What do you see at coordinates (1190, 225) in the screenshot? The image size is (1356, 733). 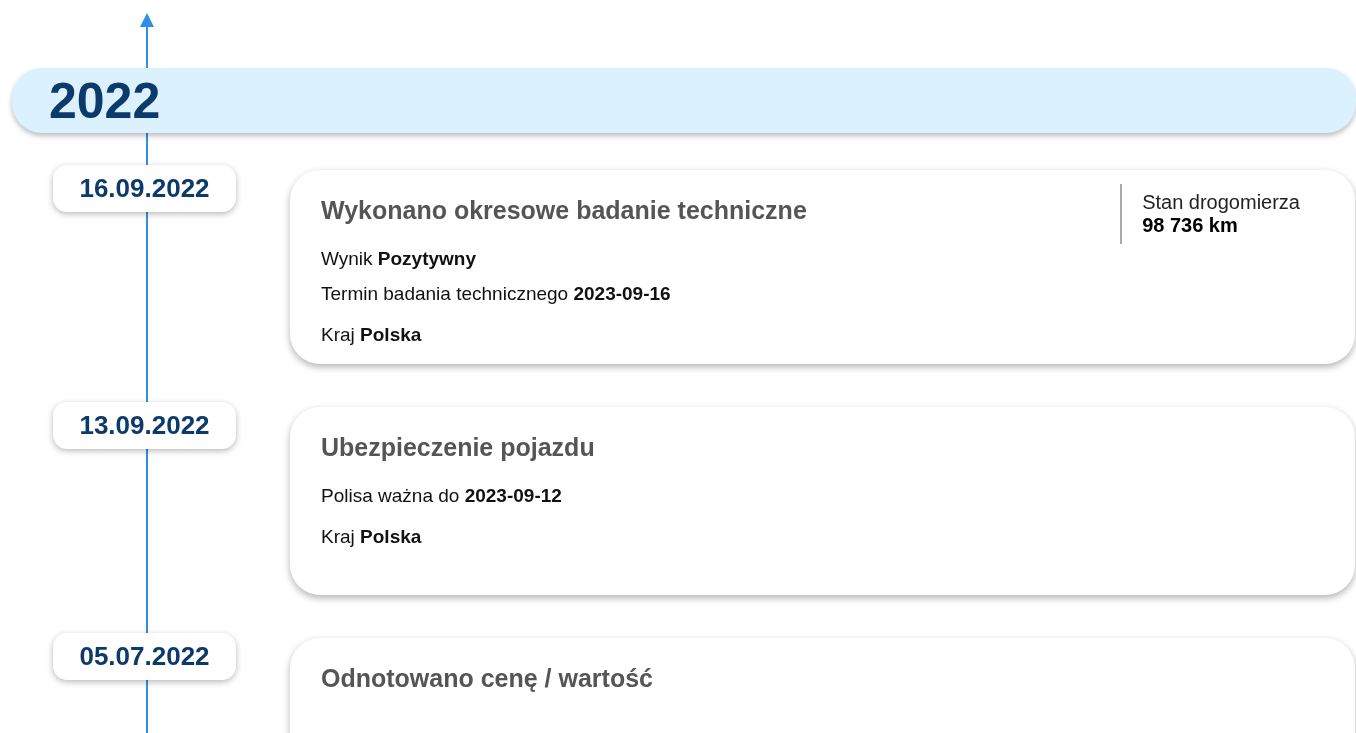 I see `odometer-value: 98 736 km` at bounding box center [1190, 225].